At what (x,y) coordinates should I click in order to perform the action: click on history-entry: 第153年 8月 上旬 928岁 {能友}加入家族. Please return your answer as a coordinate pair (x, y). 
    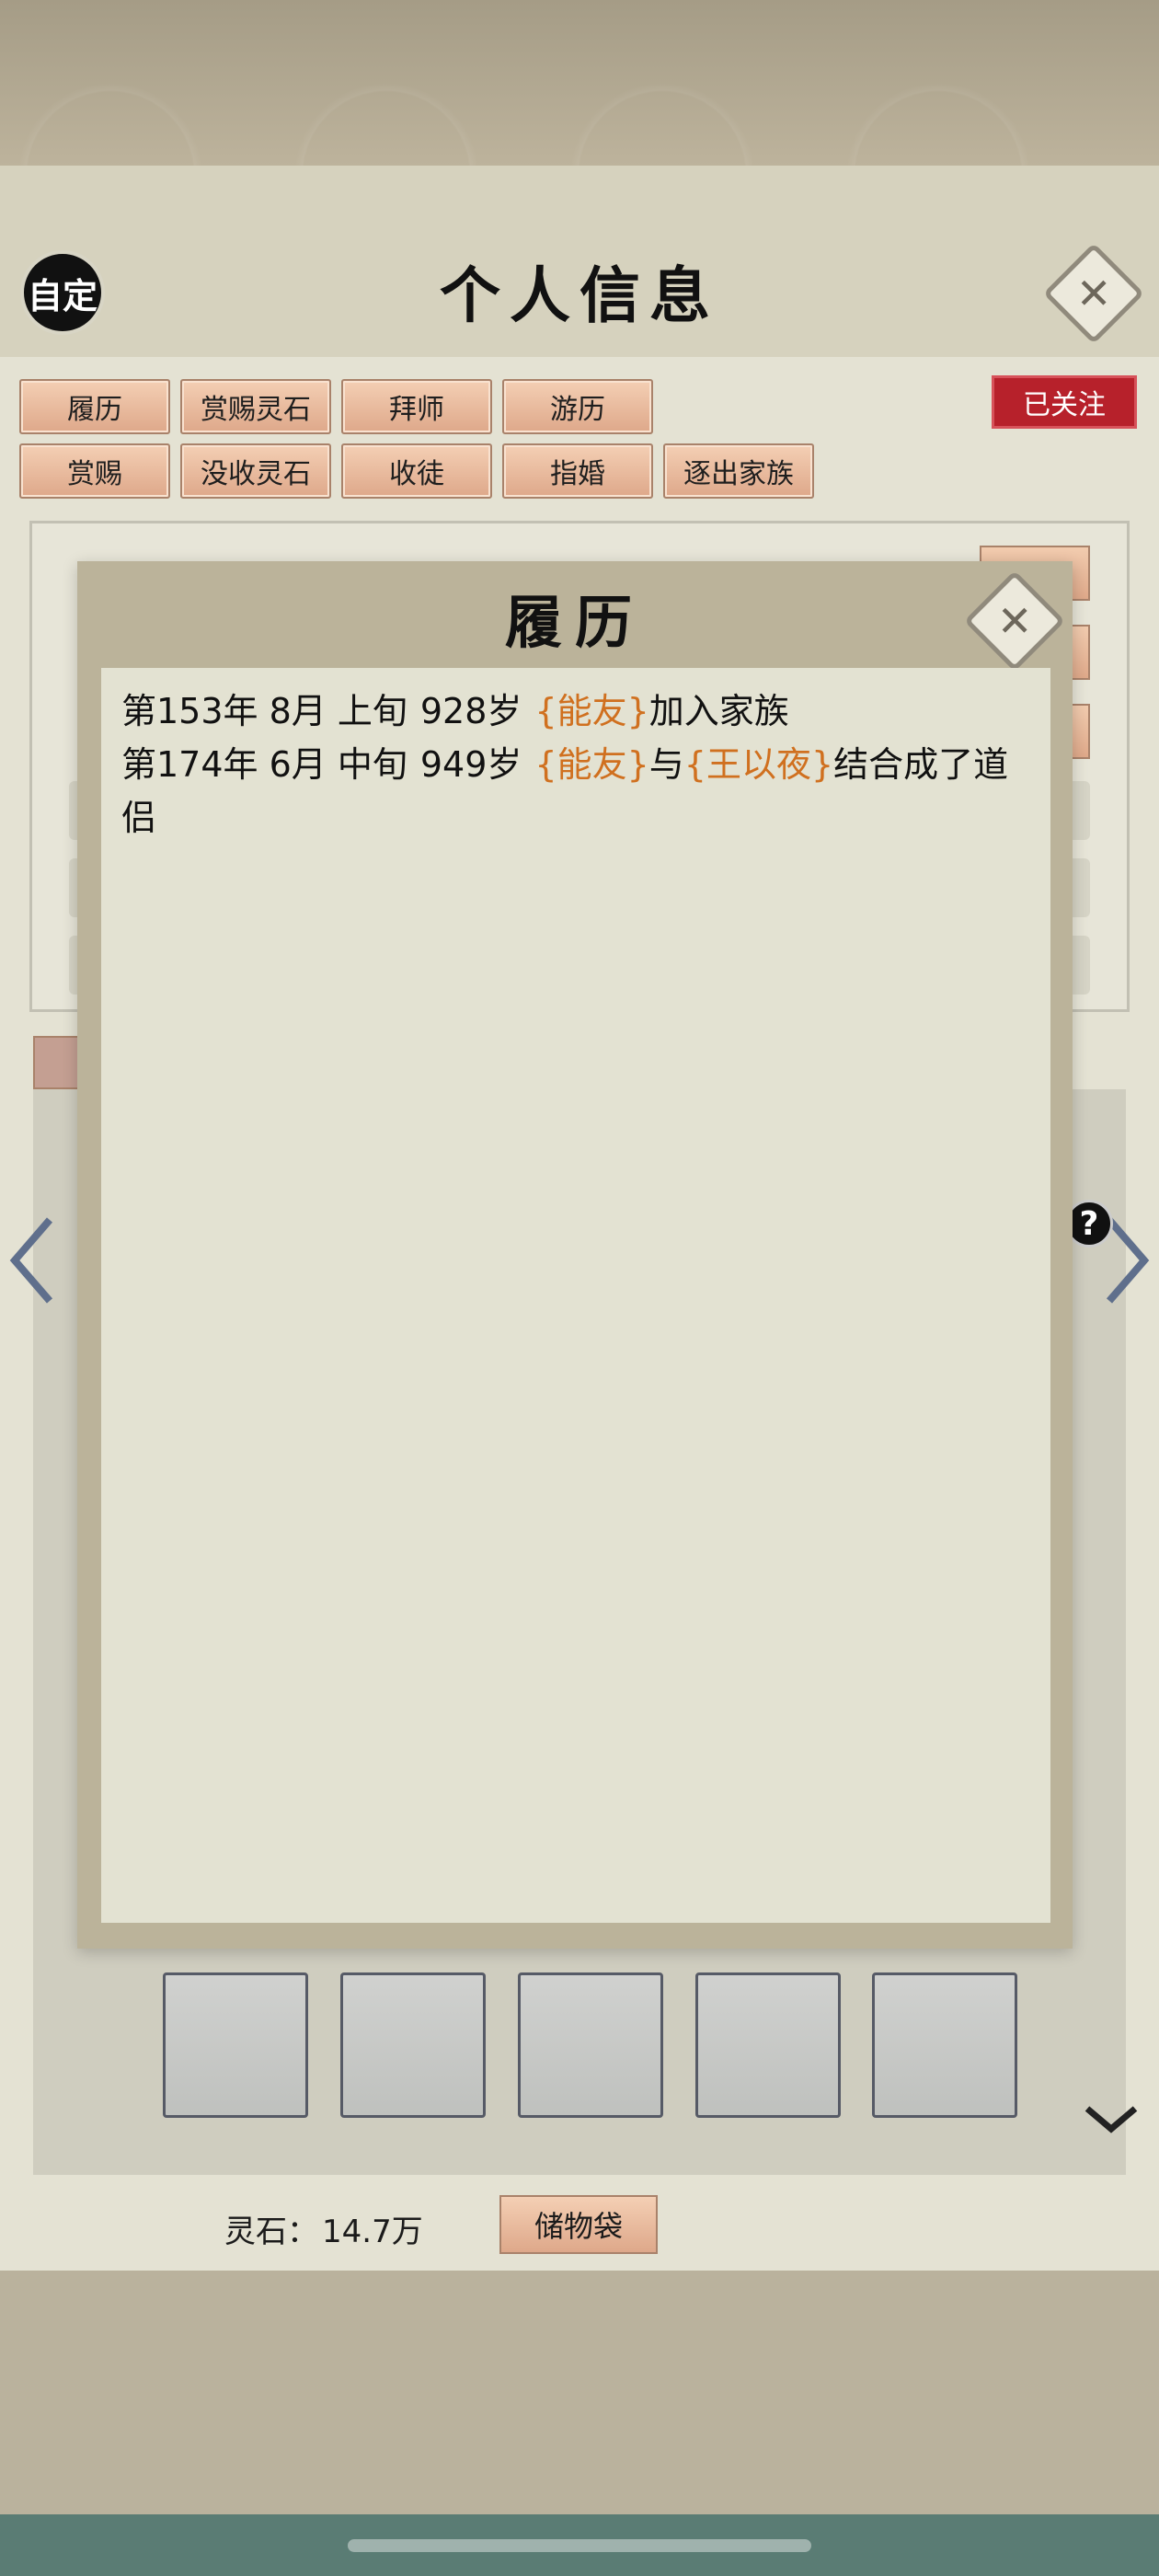
    Looking at the image, I should click on (455, 711).